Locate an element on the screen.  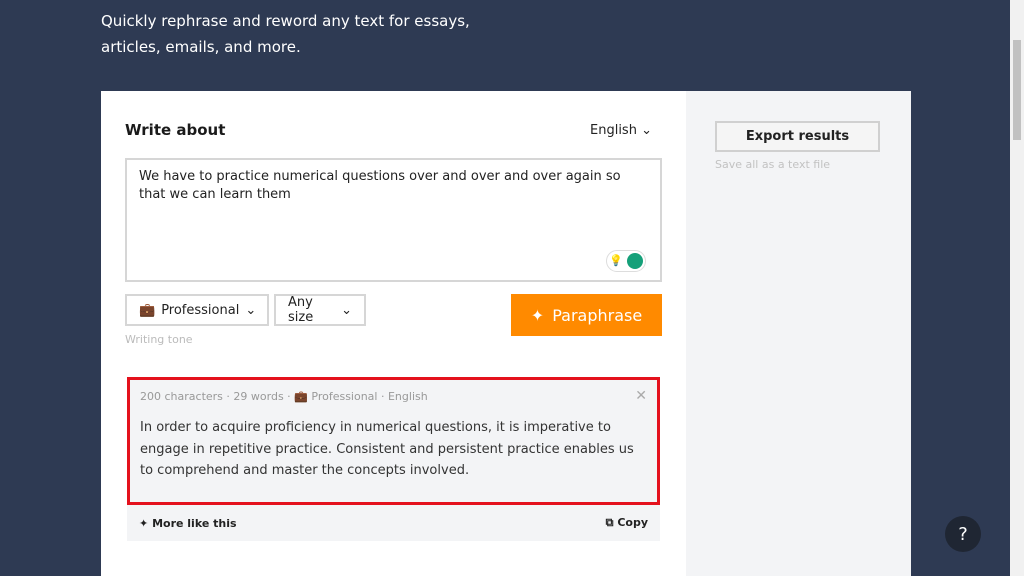
tone-select: 💼 Professional ⌄ is located at coordinates (197, 310).